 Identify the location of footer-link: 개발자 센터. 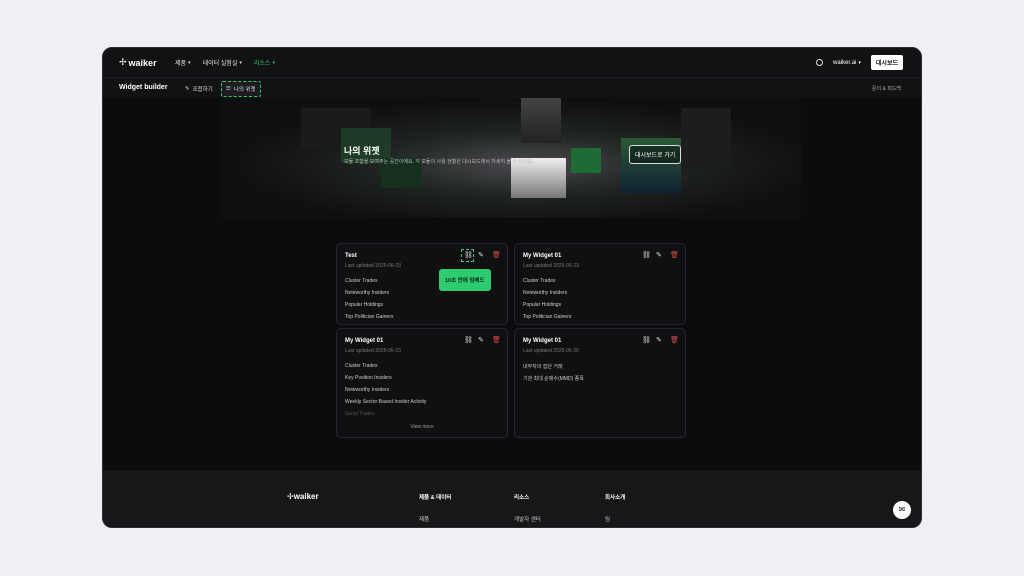
(527, 519).